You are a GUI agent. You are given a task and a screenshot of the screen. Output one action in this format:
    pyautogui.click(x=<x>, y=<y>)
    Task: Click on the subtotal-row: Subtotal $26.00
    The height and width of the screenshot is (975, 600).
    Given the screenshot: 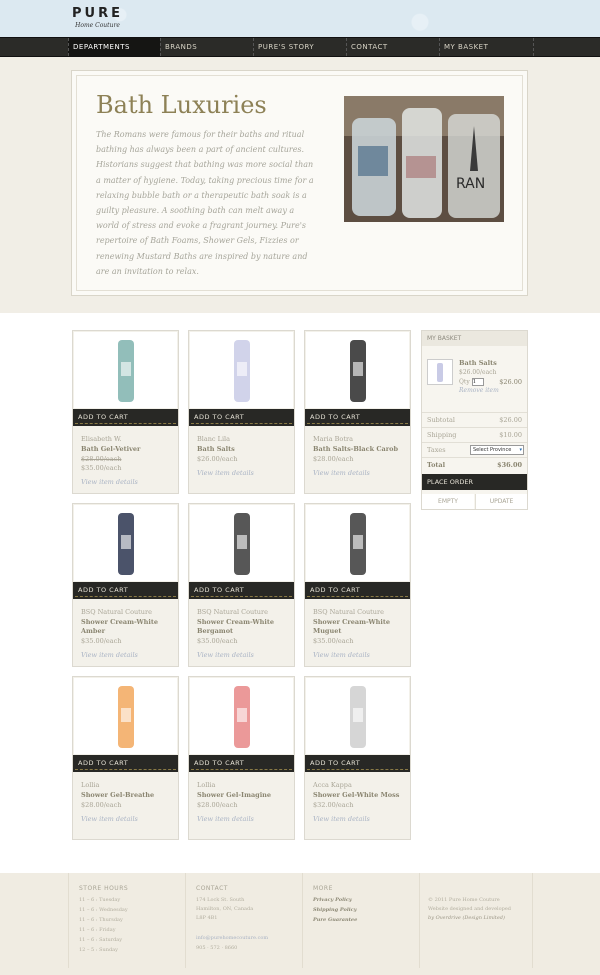 What is the action you would take?
    pyautogui.click(x=474, y=419)
    